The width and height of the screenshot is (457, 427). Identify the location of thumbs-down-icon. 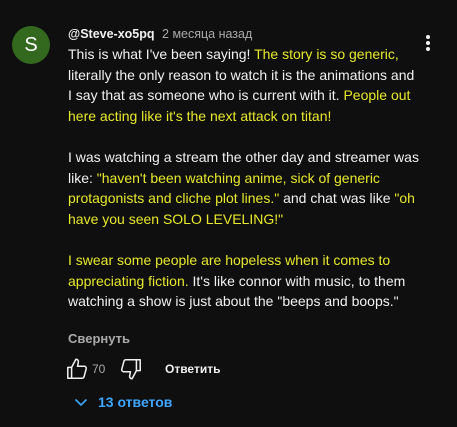
(130, 369).